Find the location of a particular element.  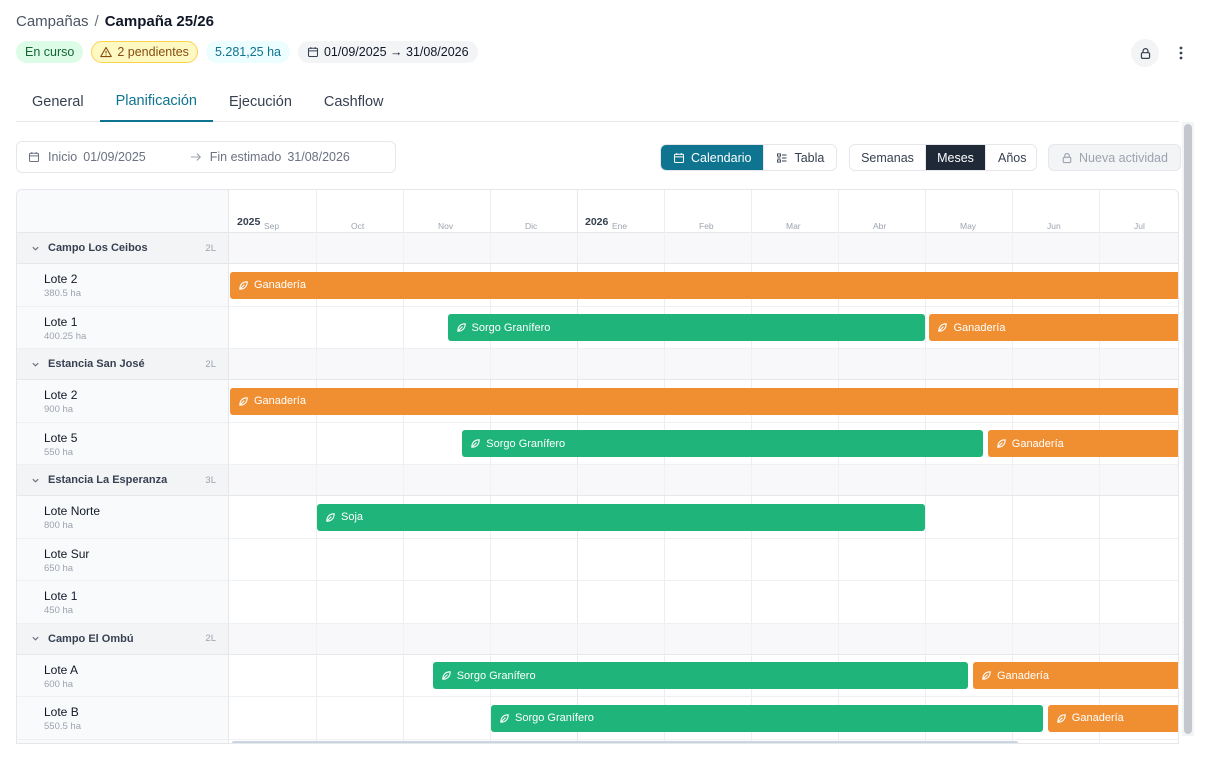

lote-row: Lote 1 400.25 ha is located at coordinates (122, 328).